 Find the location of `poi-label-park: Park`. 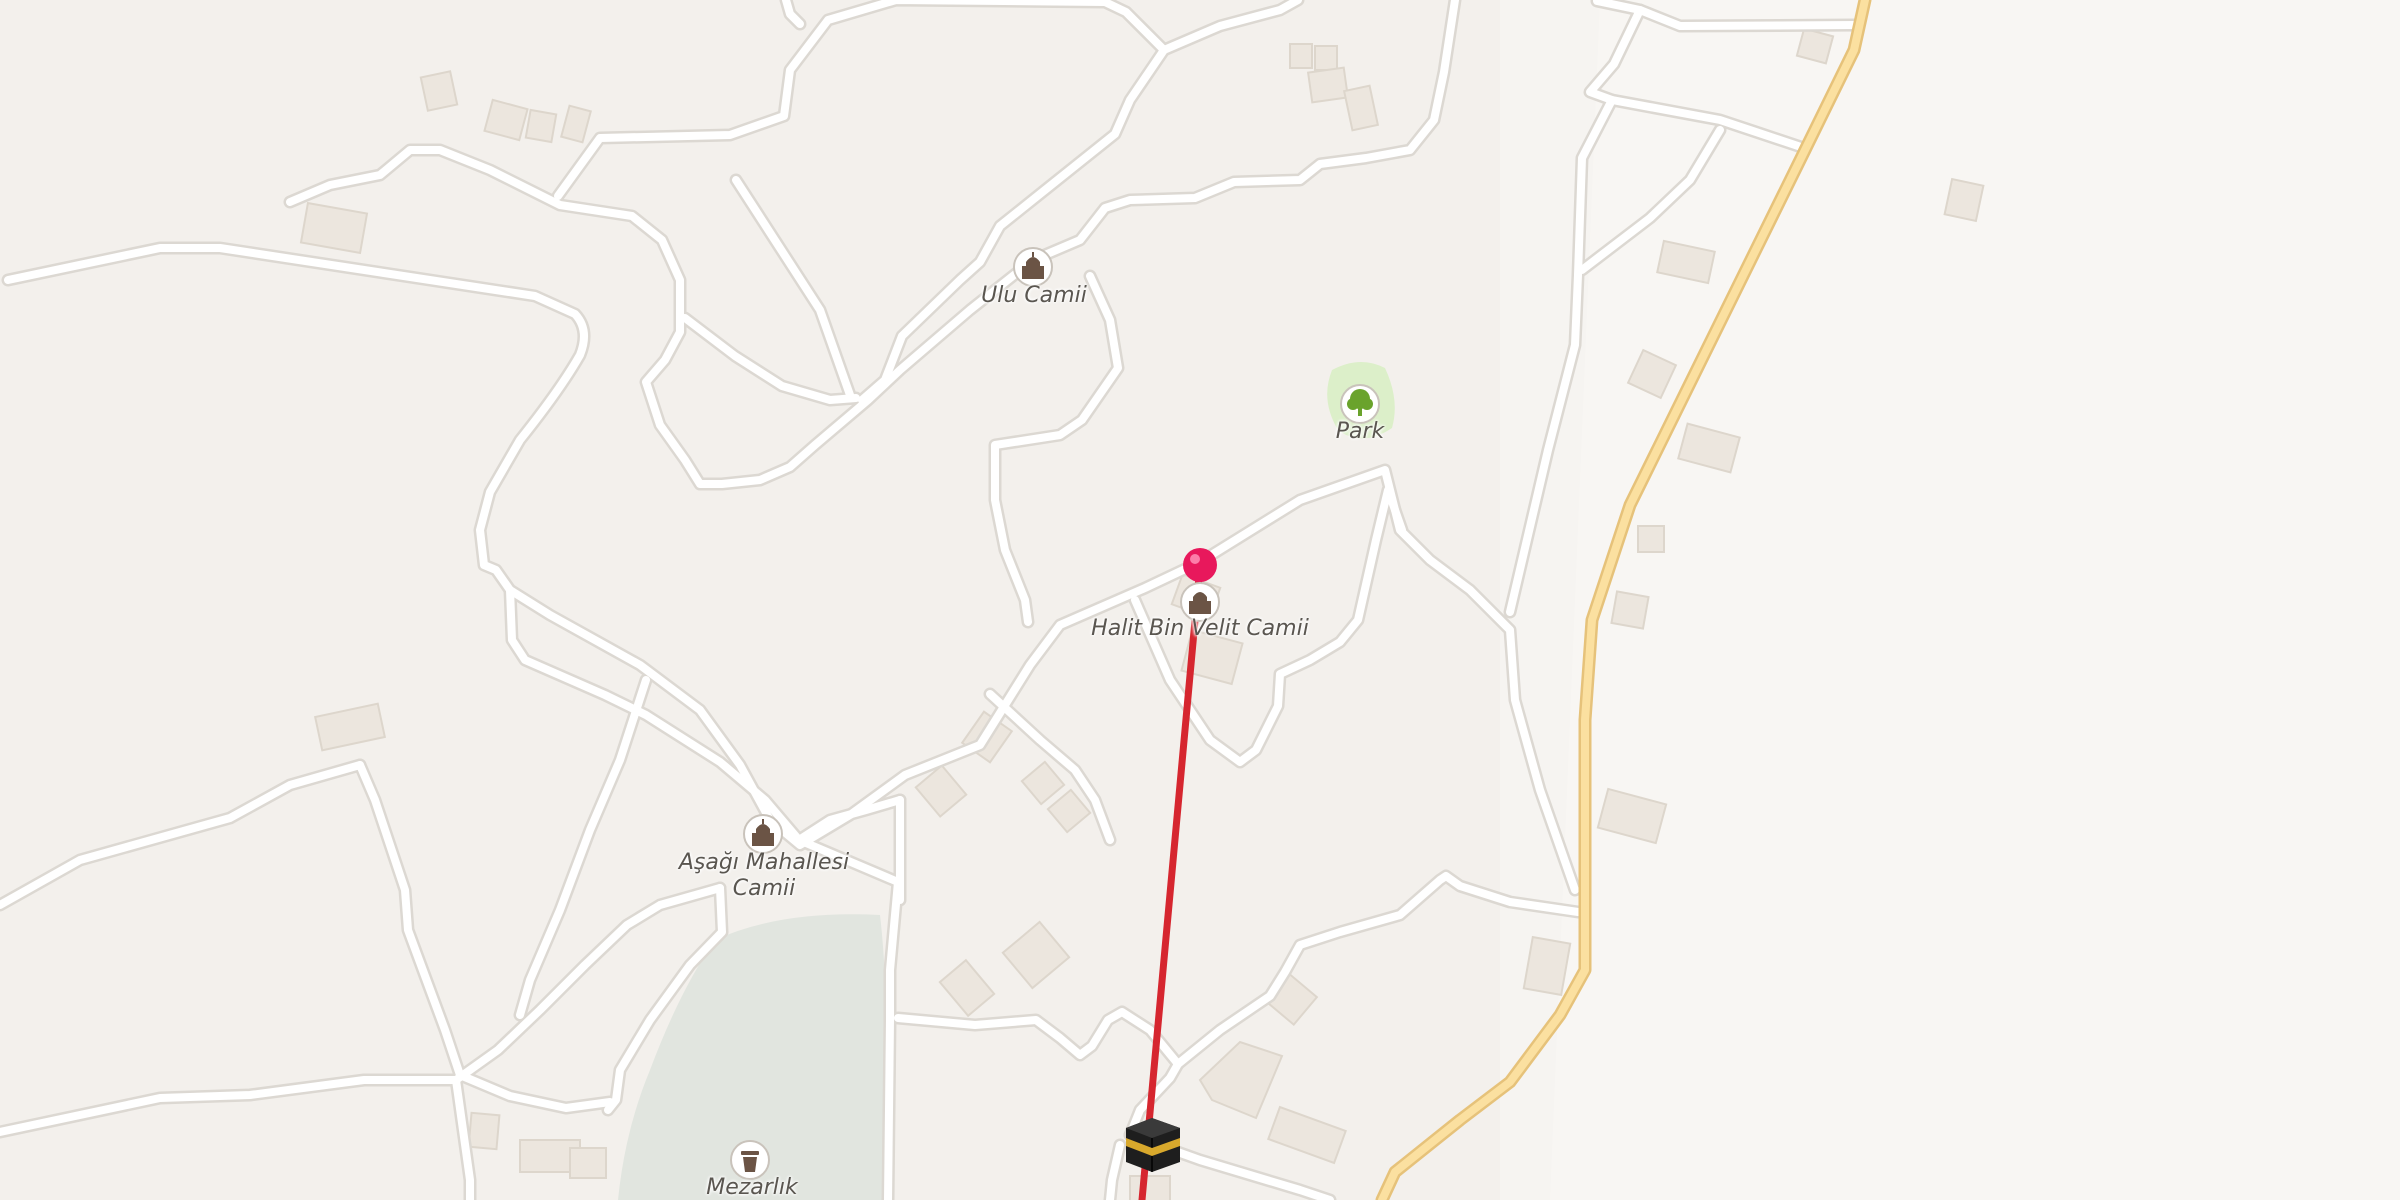

poi-label-park: Park is located at coordinates (1360, 432).